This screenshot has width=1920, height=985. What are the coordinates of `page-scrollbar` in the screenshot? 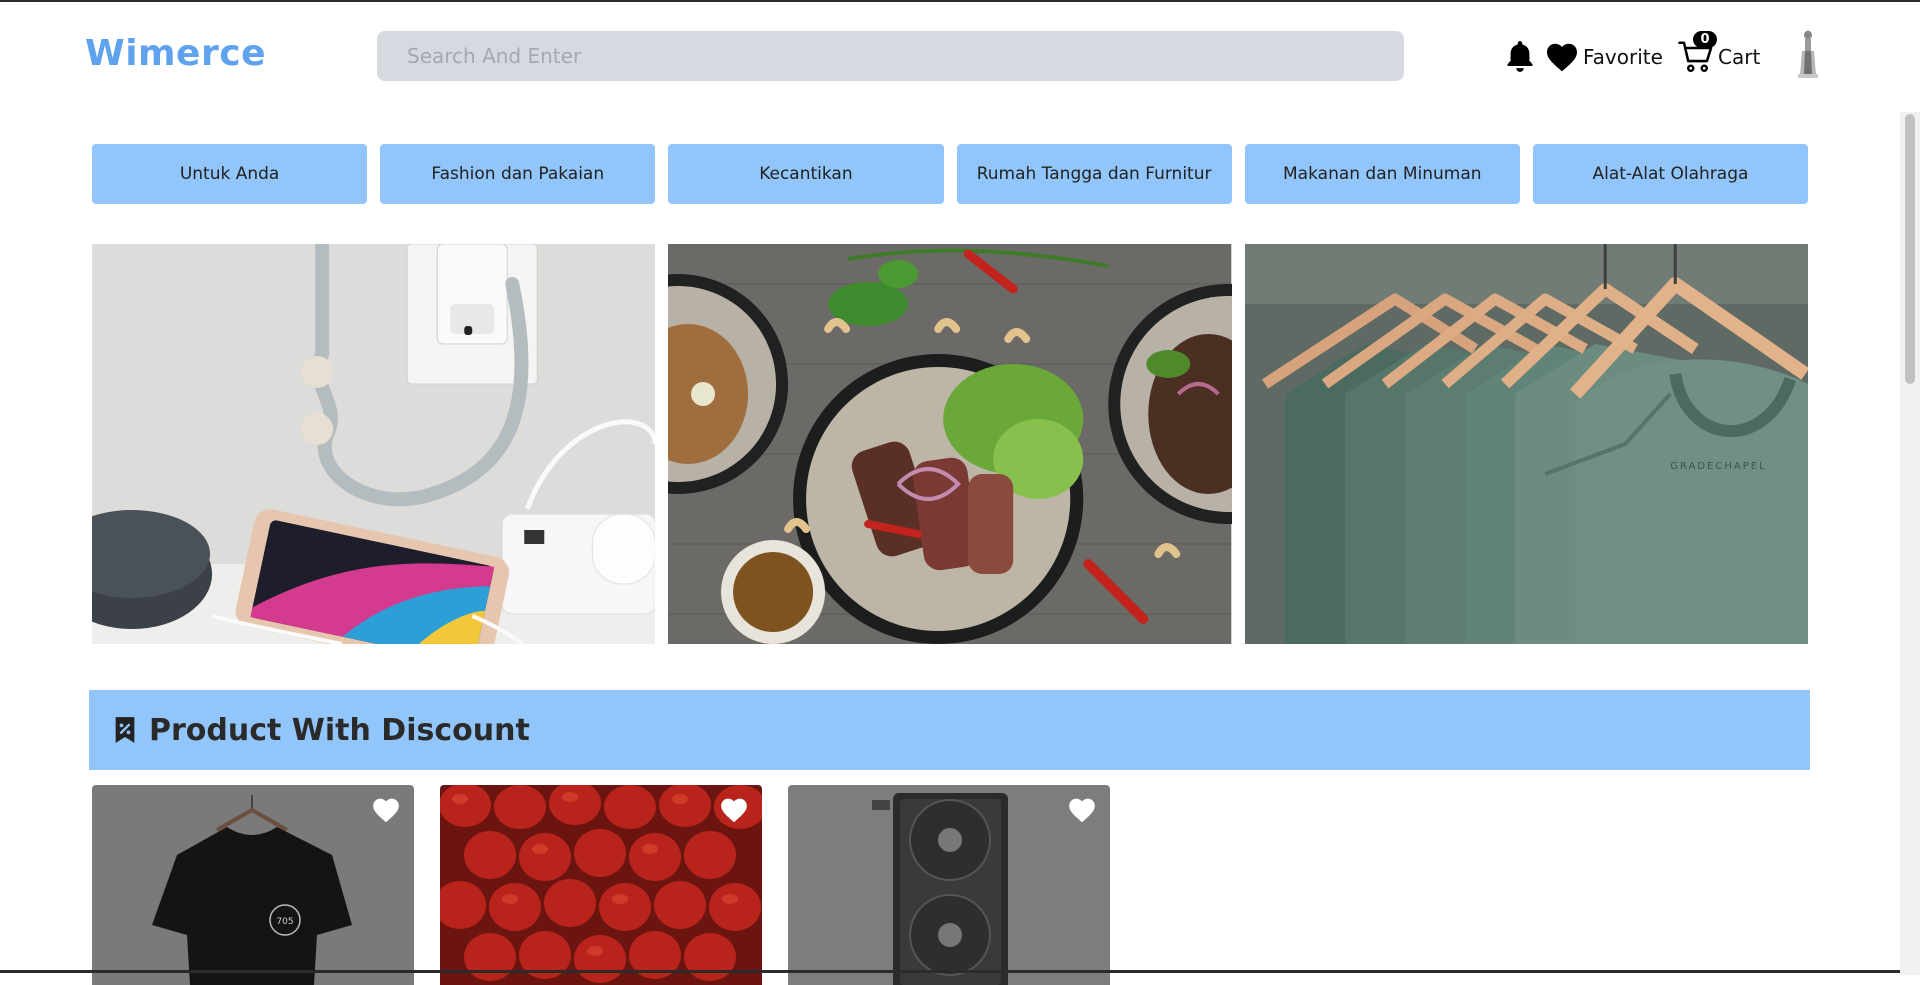 It's located at (1910, 543).